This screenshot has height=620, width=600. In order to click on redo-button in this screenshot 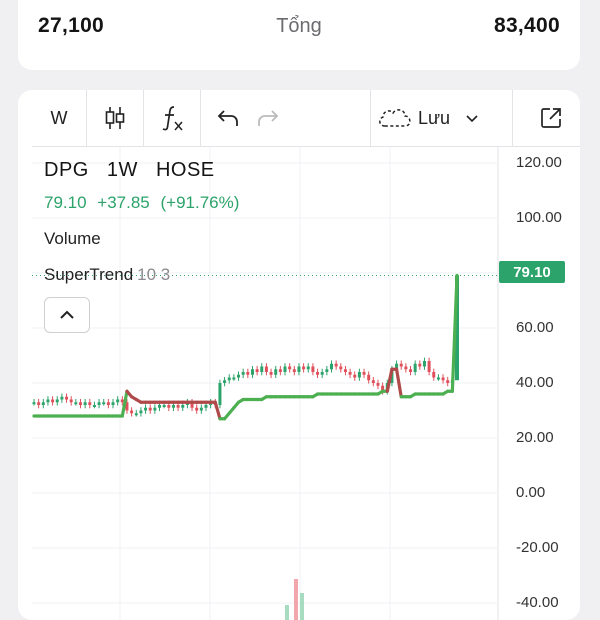, I will do `click(268, 118)`.